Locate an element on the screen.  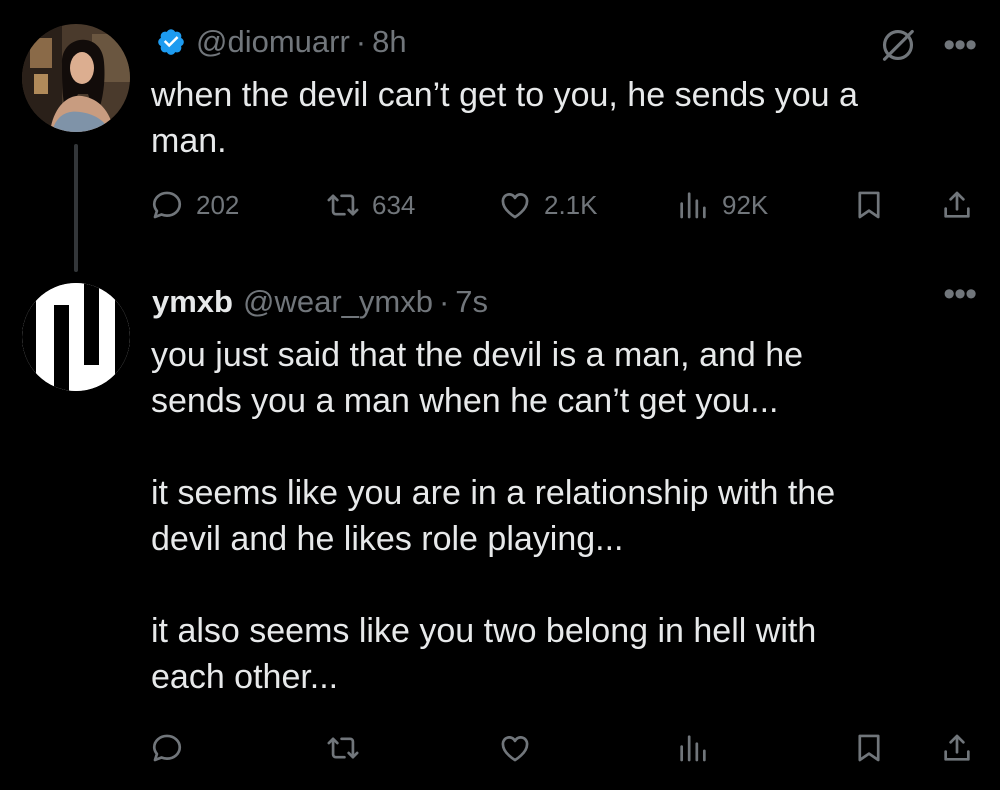
views-button: 92K is located at coordinates (722, 205).